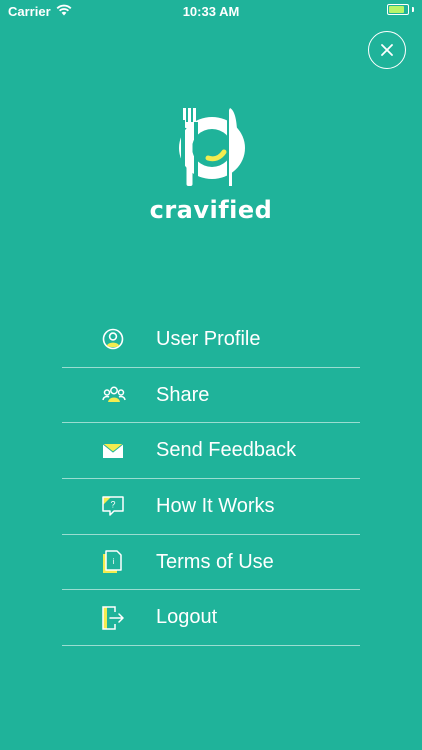 This screenshot has height=750, width=422. I want to click on menu-item-share: Share, so click(211, 396).